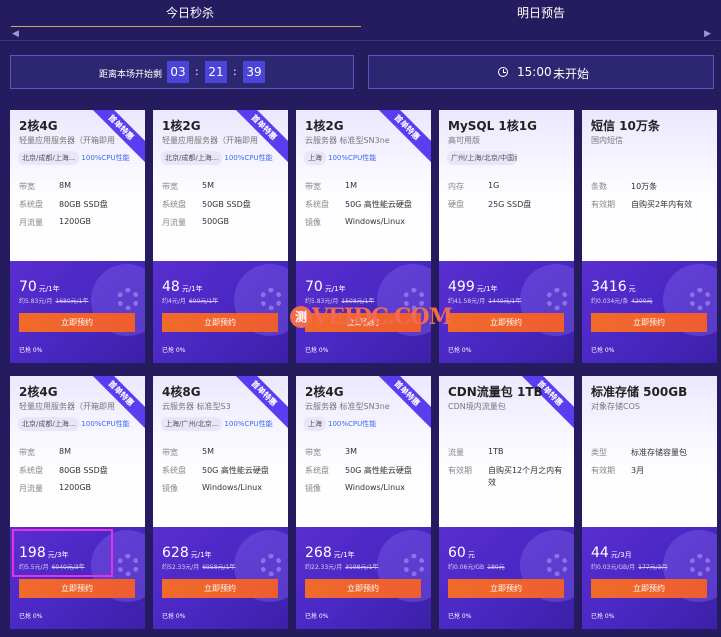 The height and width of the screenshot is (637, 721). What do you see at coordinates (484, 300) in the screenshot?
I see `price-detail: 约41.58元/月 1440元/1年` at bounding box center [484, 300].